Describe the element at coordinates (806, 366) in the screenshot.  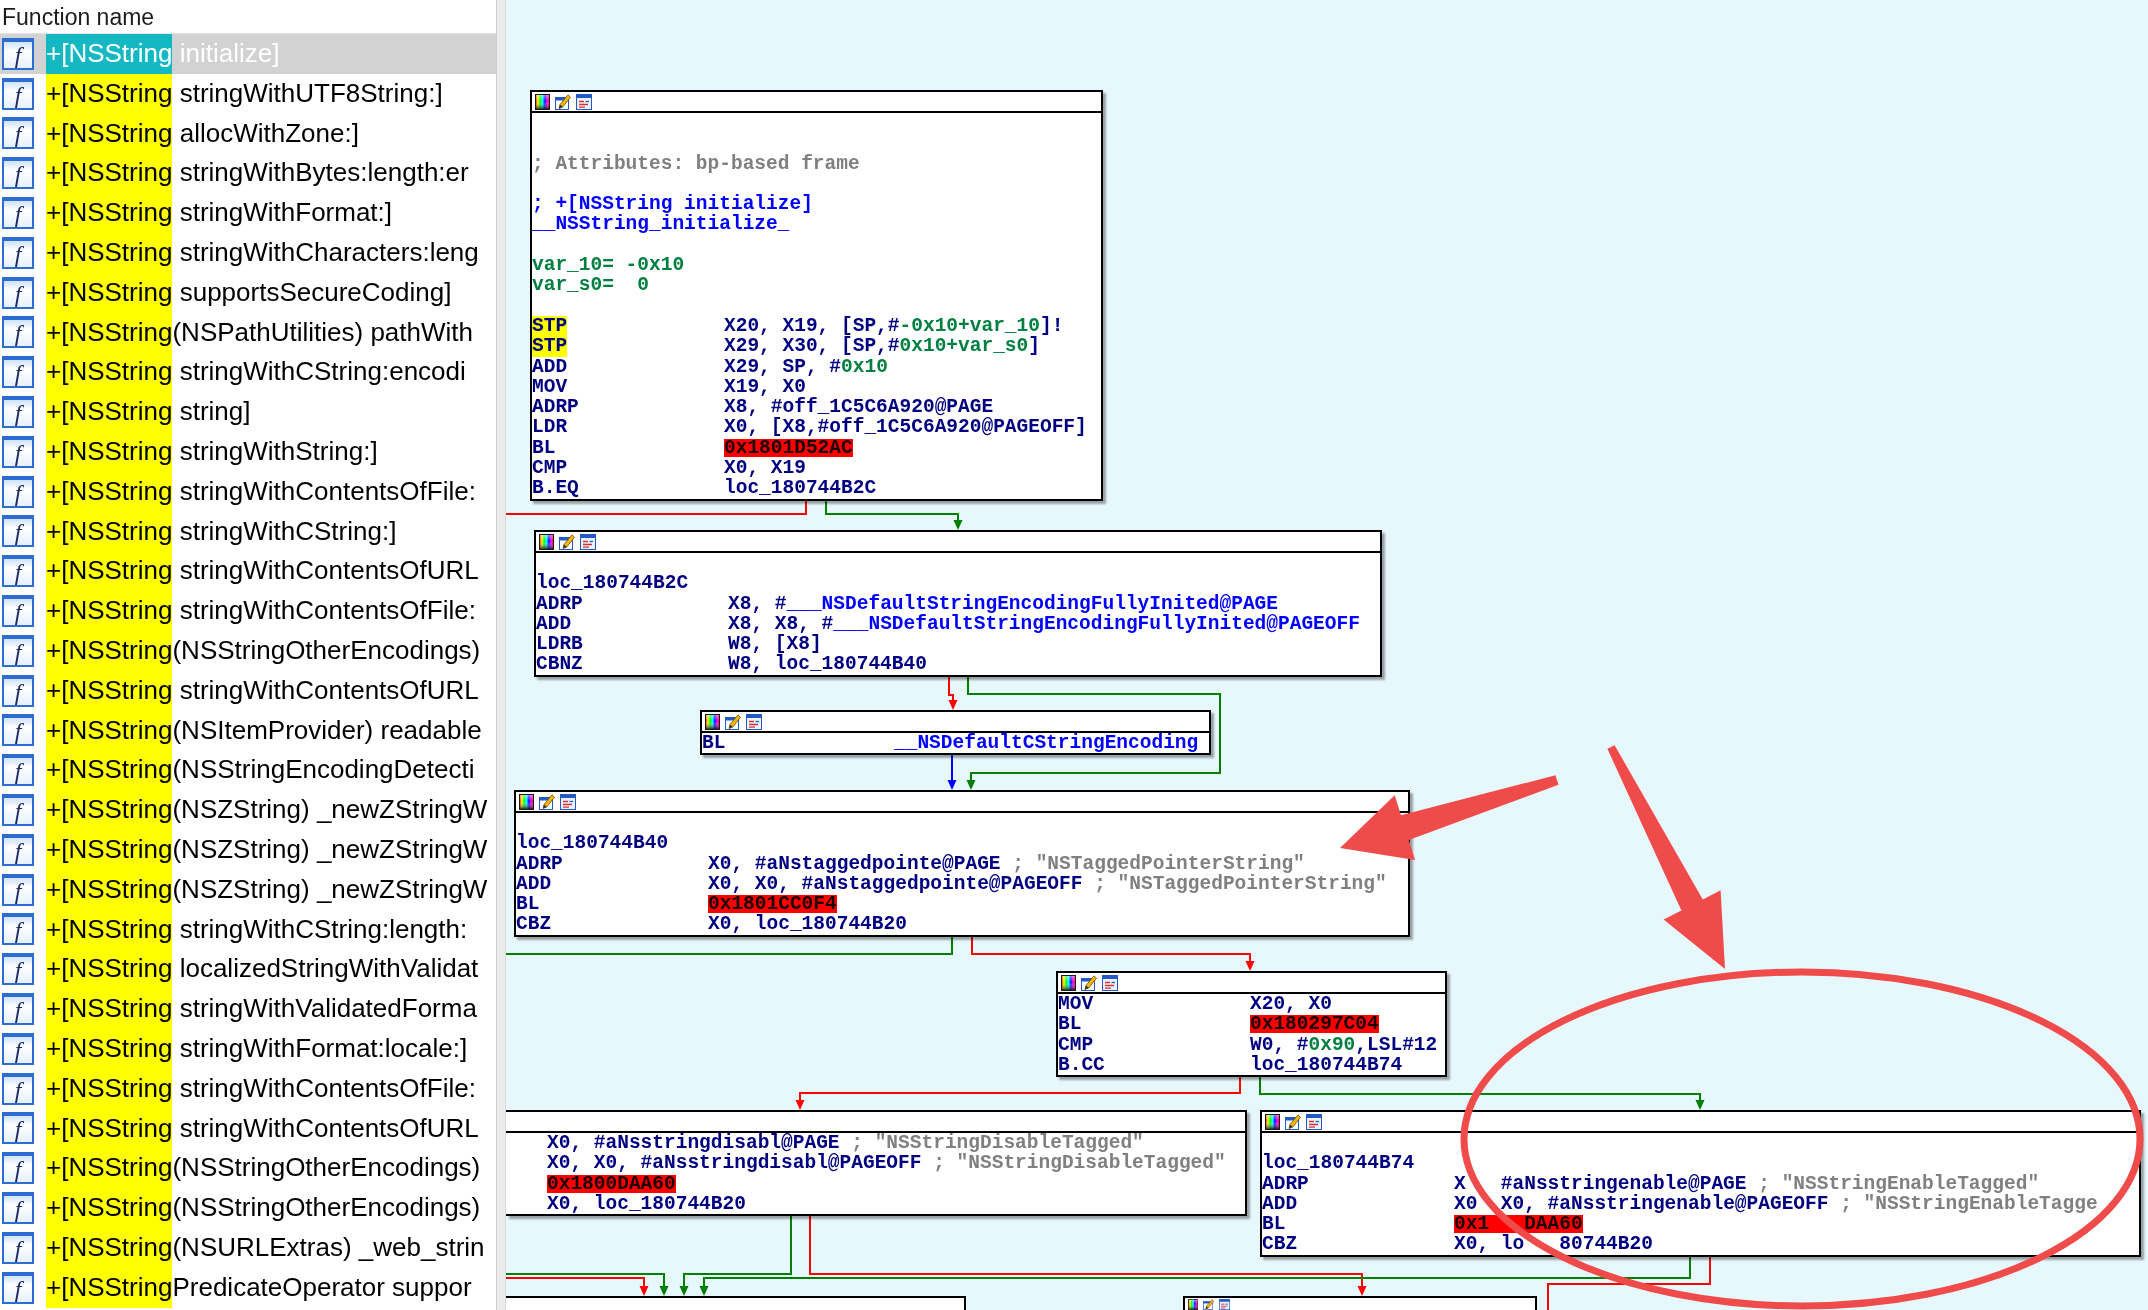
I see `instruction-operands: X29, SP, #0x10` at that location.